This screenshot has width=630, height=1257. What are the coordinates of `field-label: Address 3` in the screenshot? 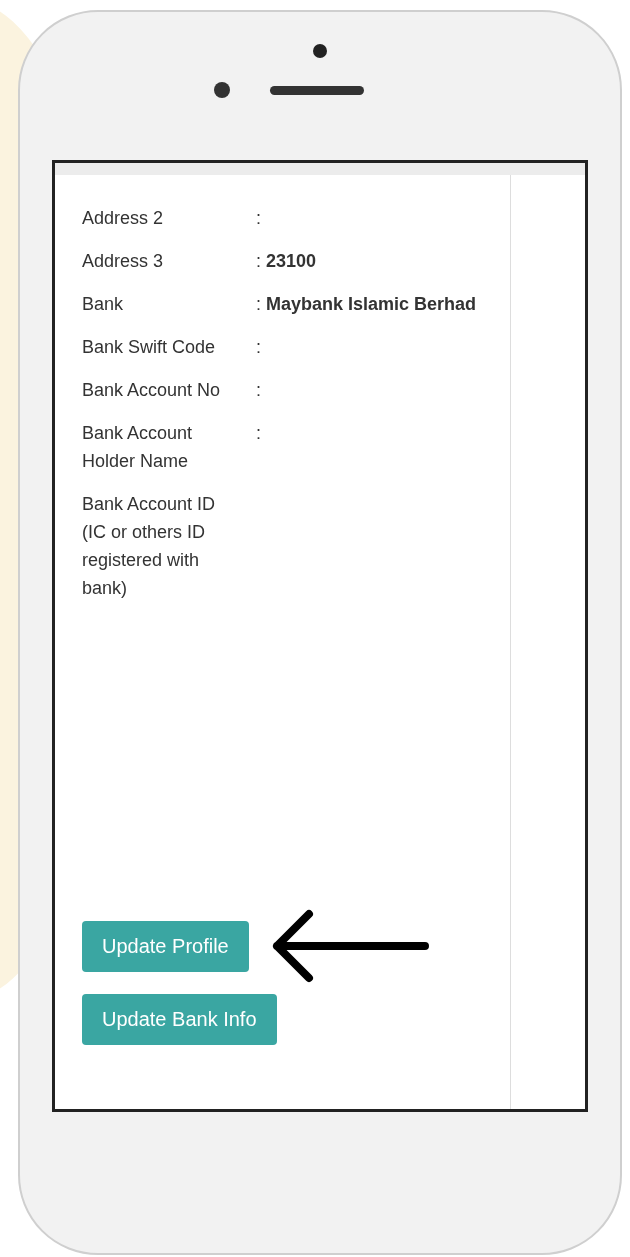 It's located at (123, 261).